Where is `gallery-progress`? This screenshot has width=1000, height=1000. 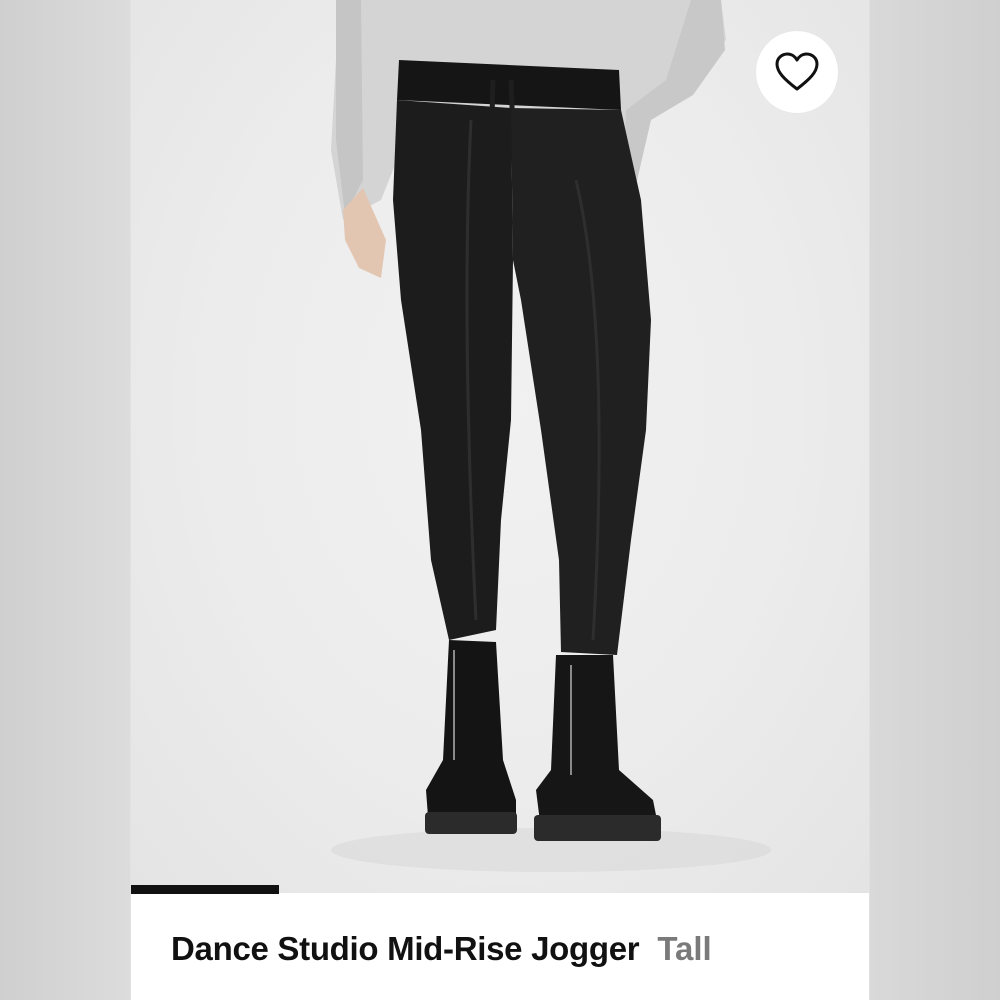 gallery-progress is located at coordinates (500, 889).